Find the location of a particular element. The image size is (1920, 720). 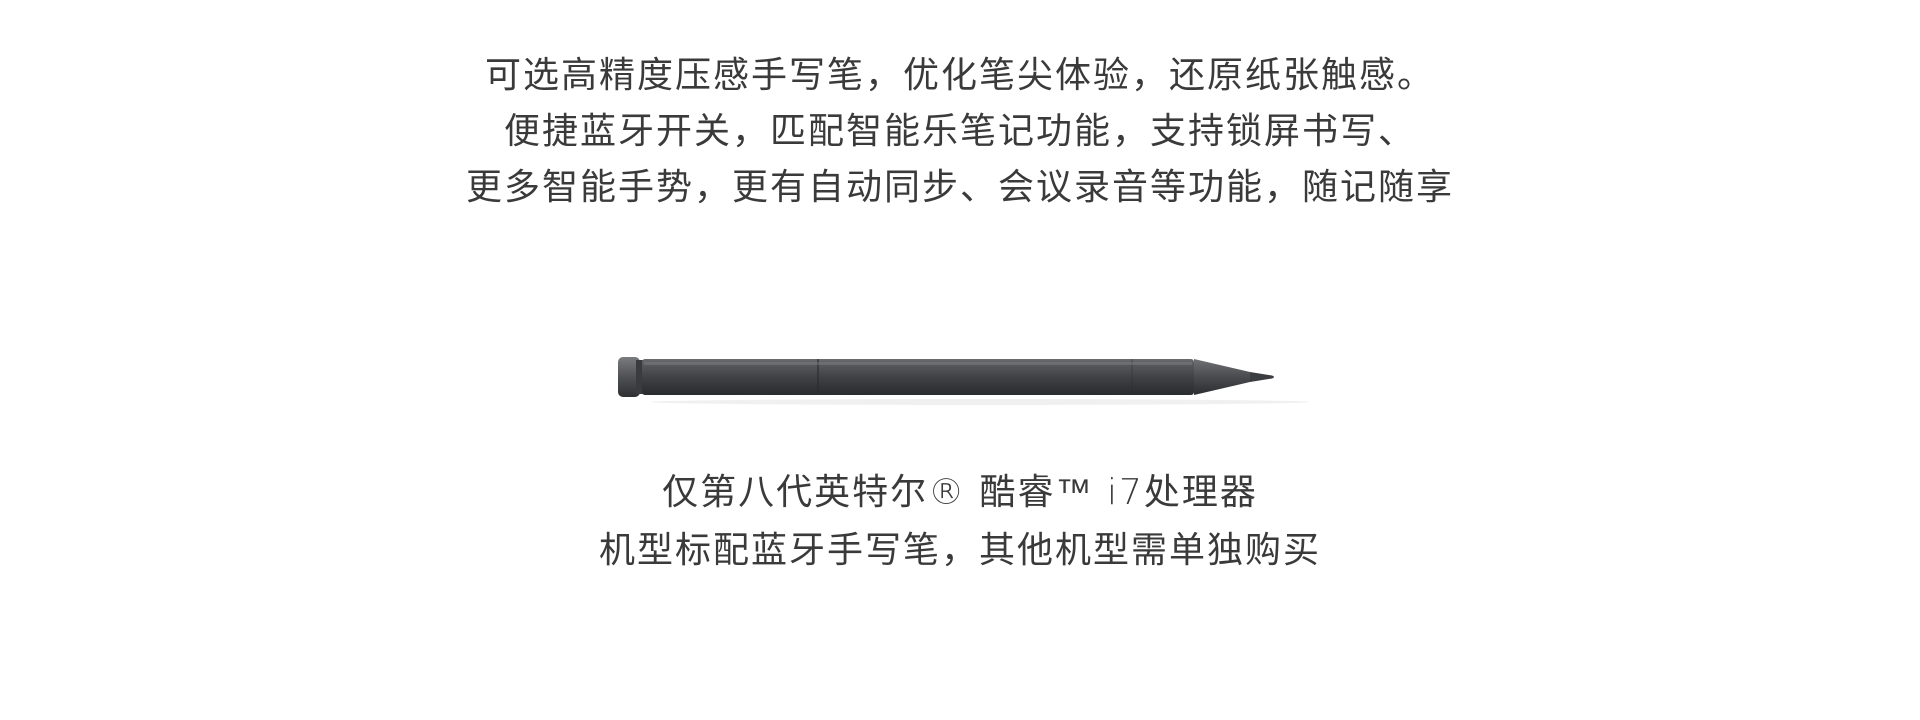

caption-line-2: 机型标配蓝牙手写笔，其他机型需单独购买 is located at coordinates (959, 550).